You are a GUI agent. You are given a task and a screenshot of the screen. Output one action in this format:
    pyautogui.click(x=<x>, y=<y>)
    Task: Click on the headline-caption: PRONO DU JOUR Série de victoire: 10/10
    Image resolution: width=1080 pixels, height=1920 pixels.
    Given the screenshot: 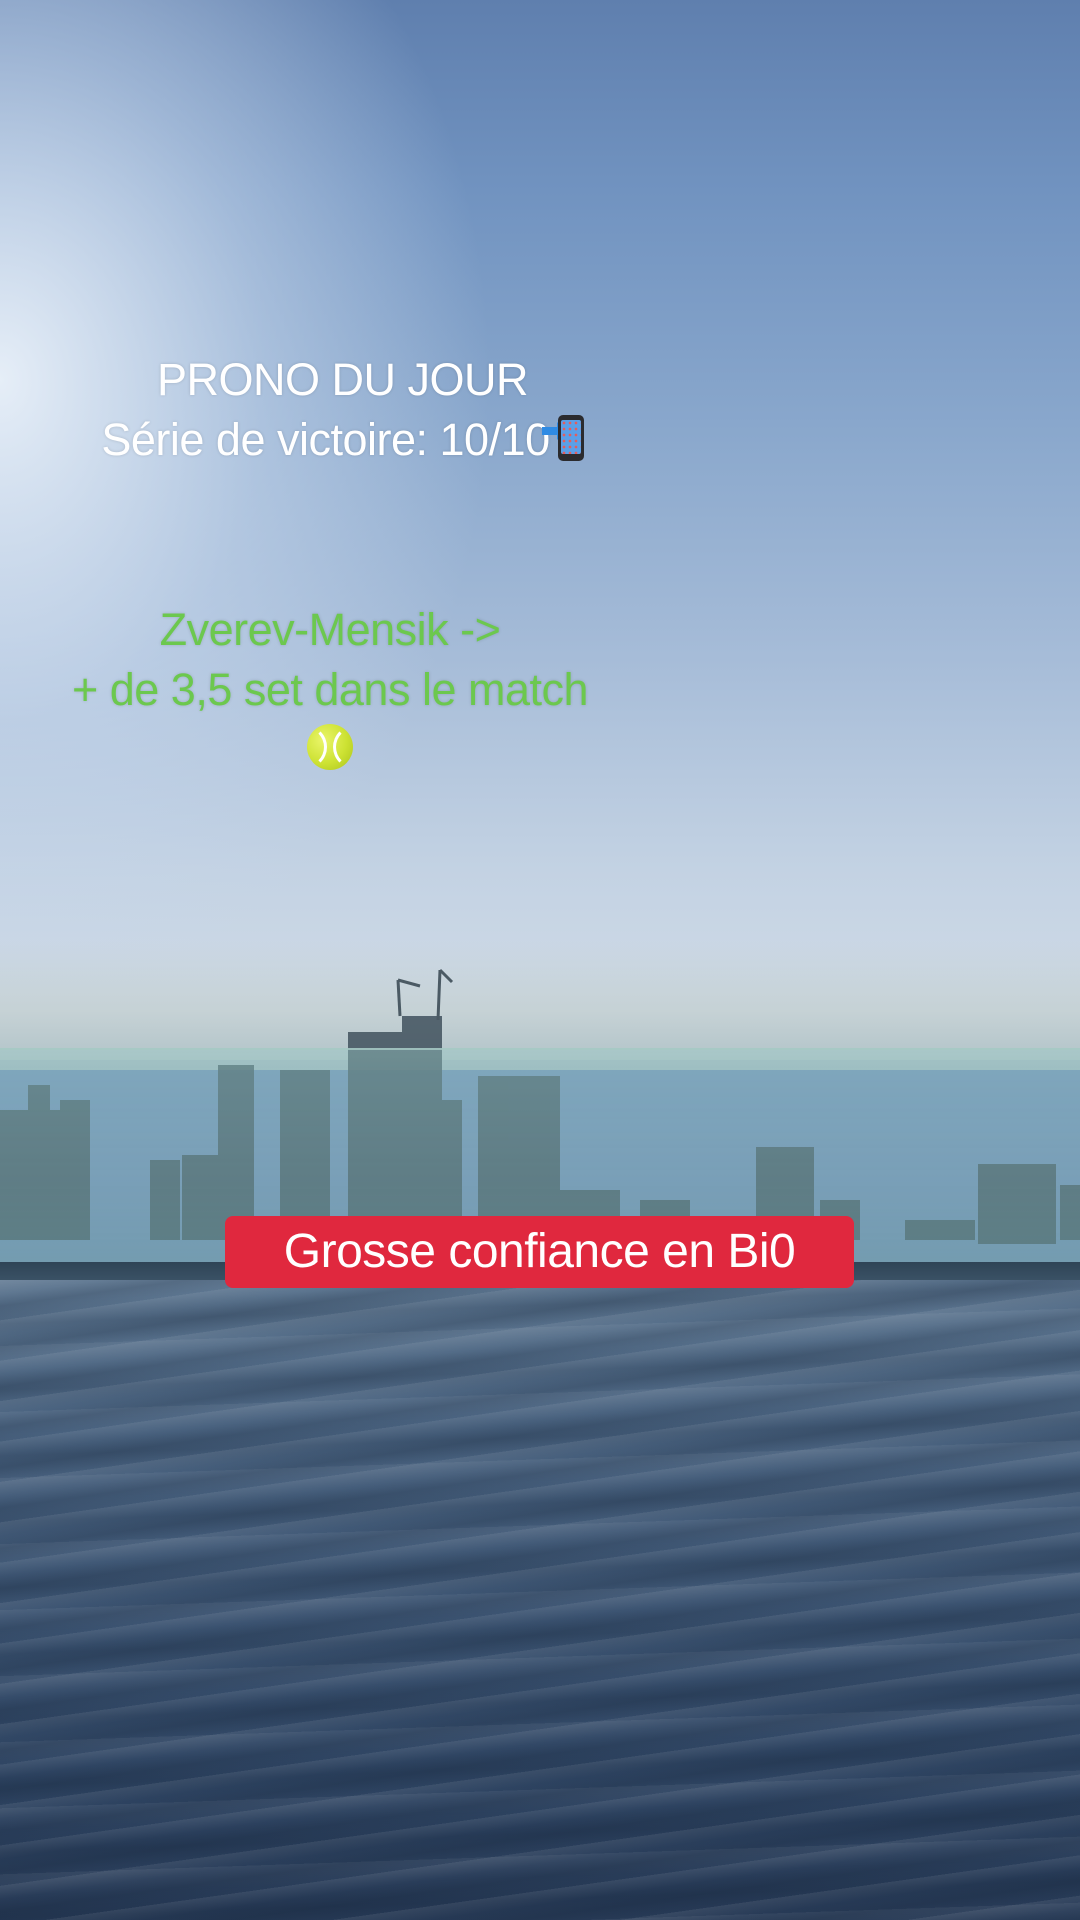 What is the action you would take?
    pyautogui.click(x=342, y=410)
    